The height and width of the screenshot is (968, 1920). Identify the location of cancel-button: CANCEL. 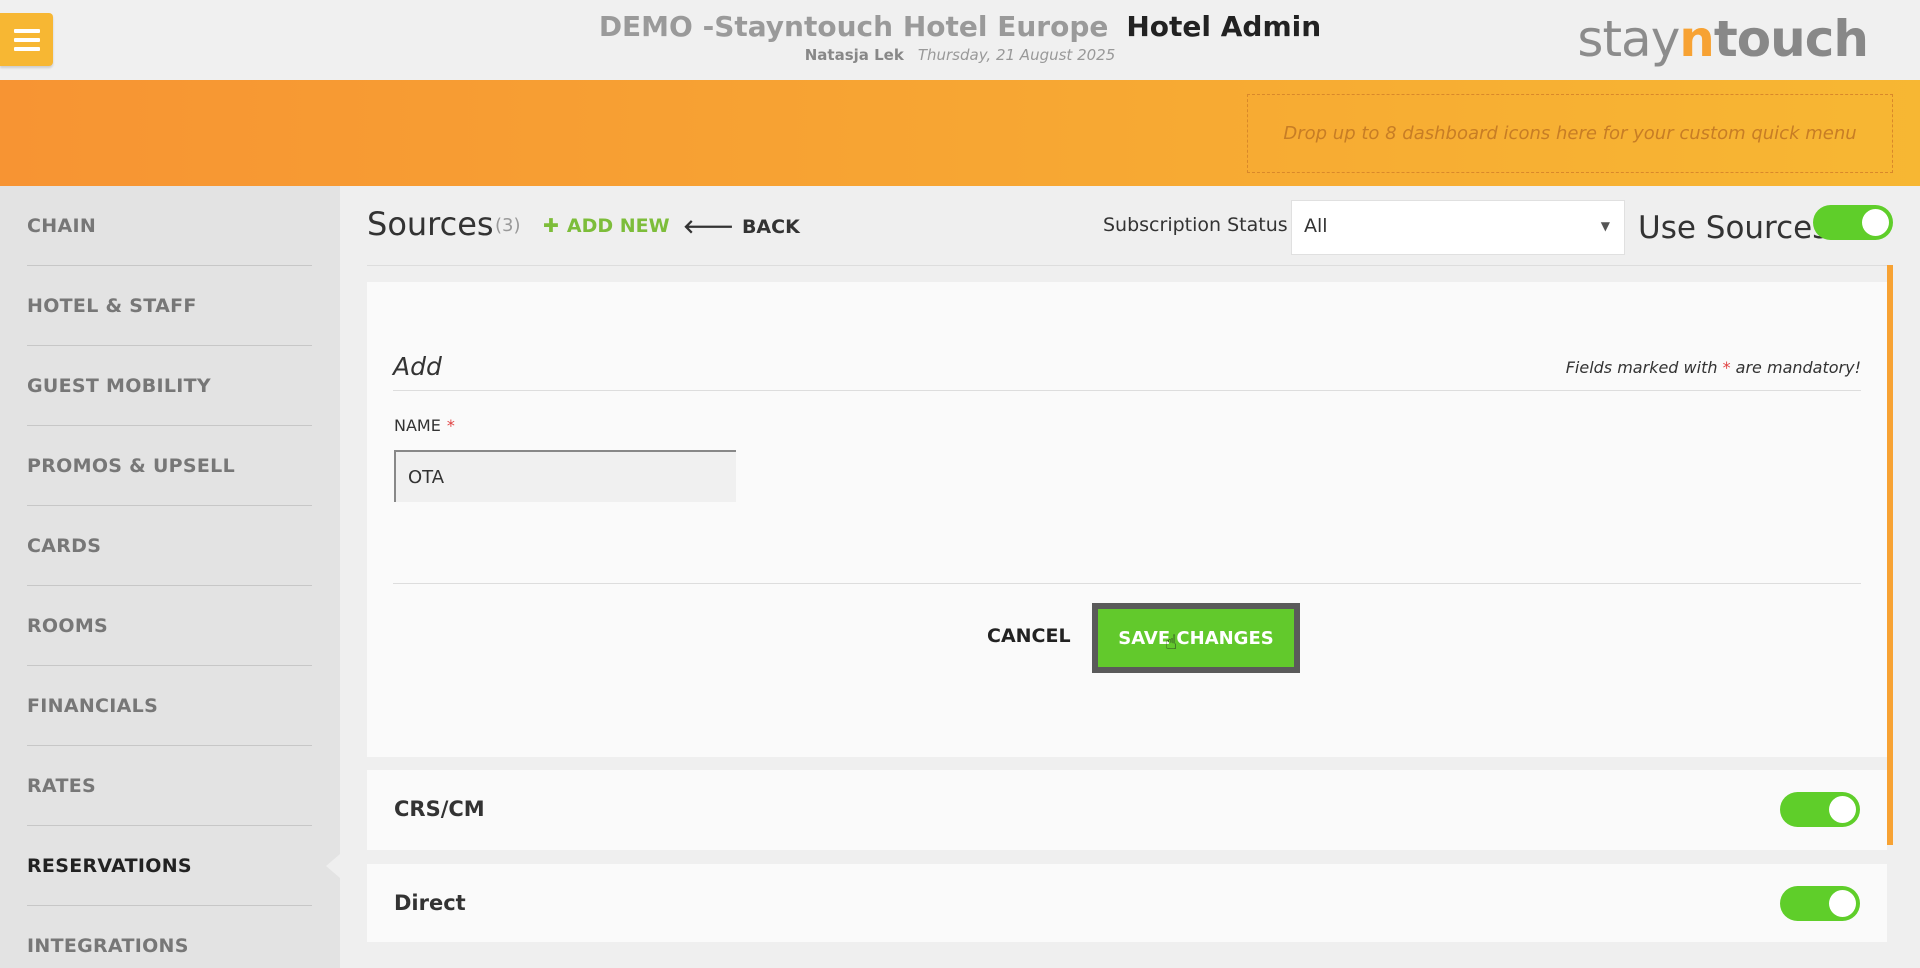
(1029, 636).